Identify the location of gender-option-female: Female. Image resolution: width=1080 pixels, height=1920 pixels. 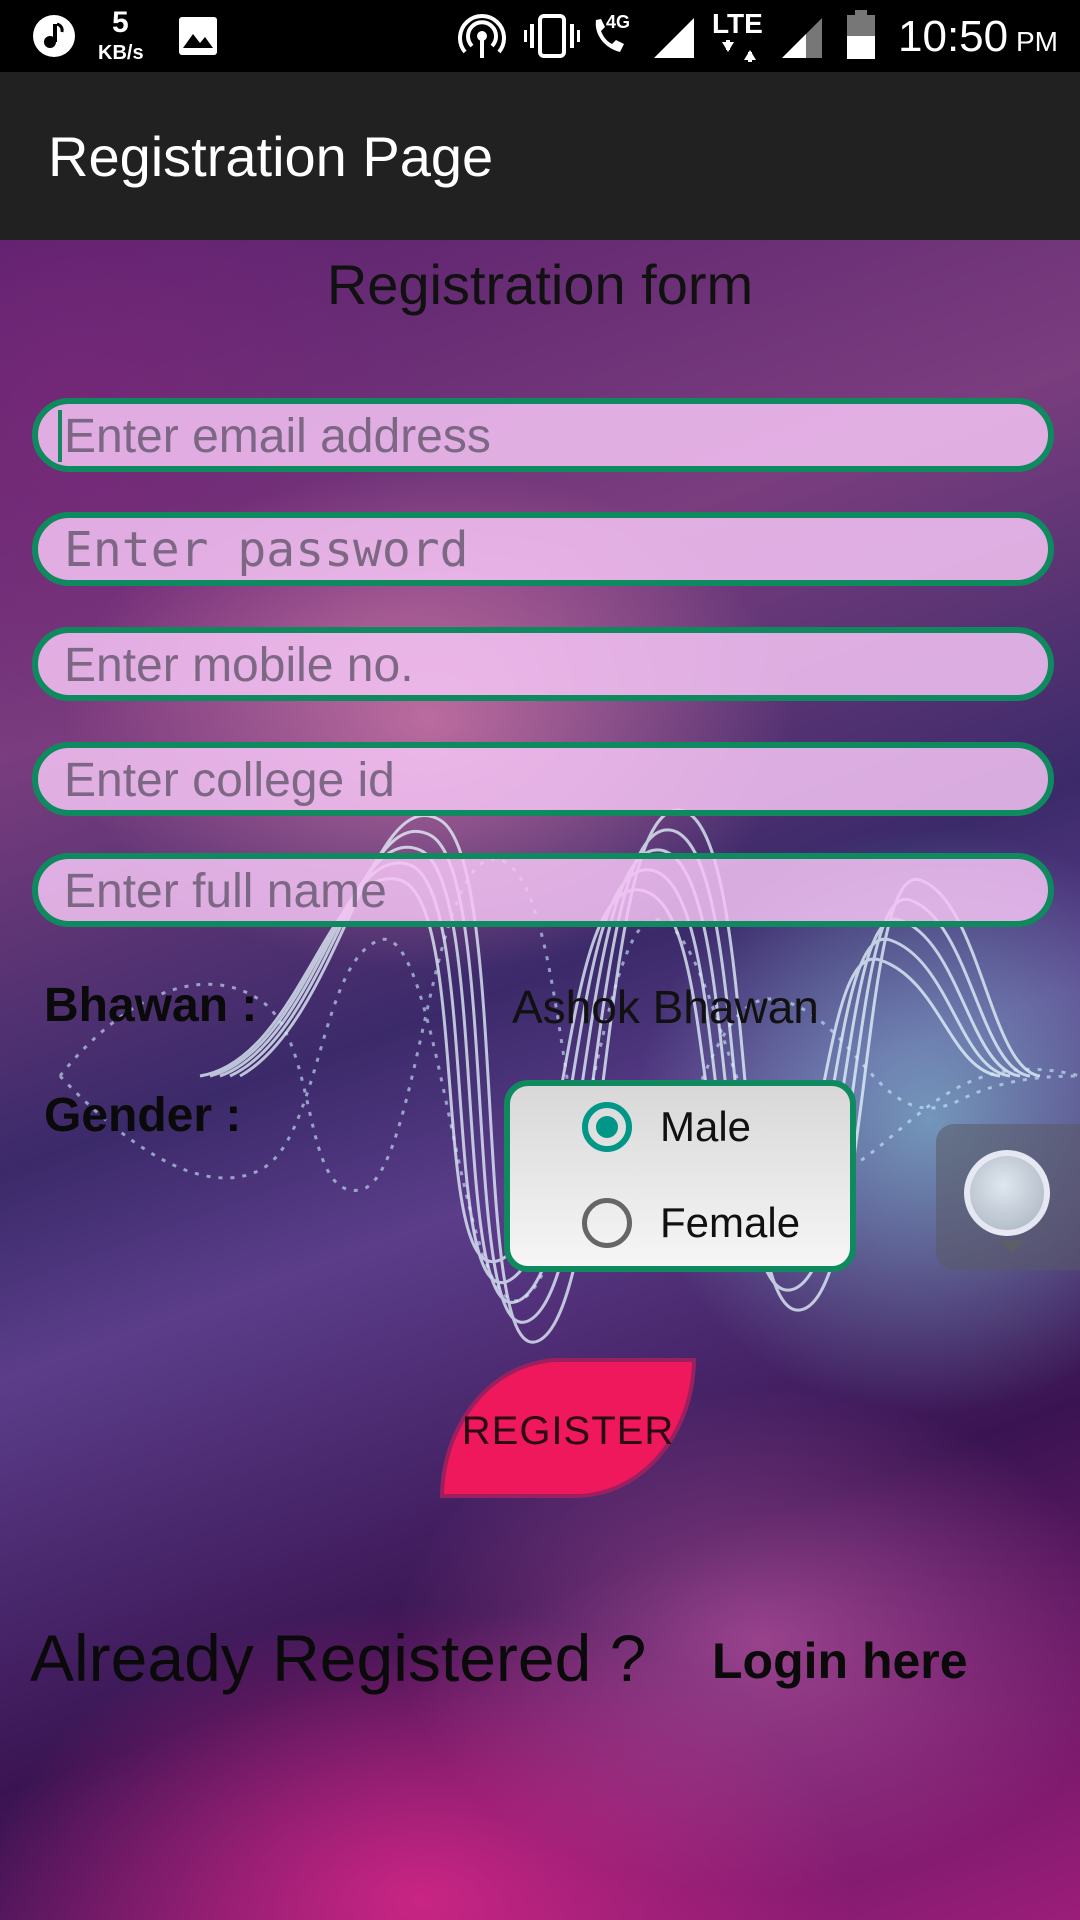
(691, 1223).